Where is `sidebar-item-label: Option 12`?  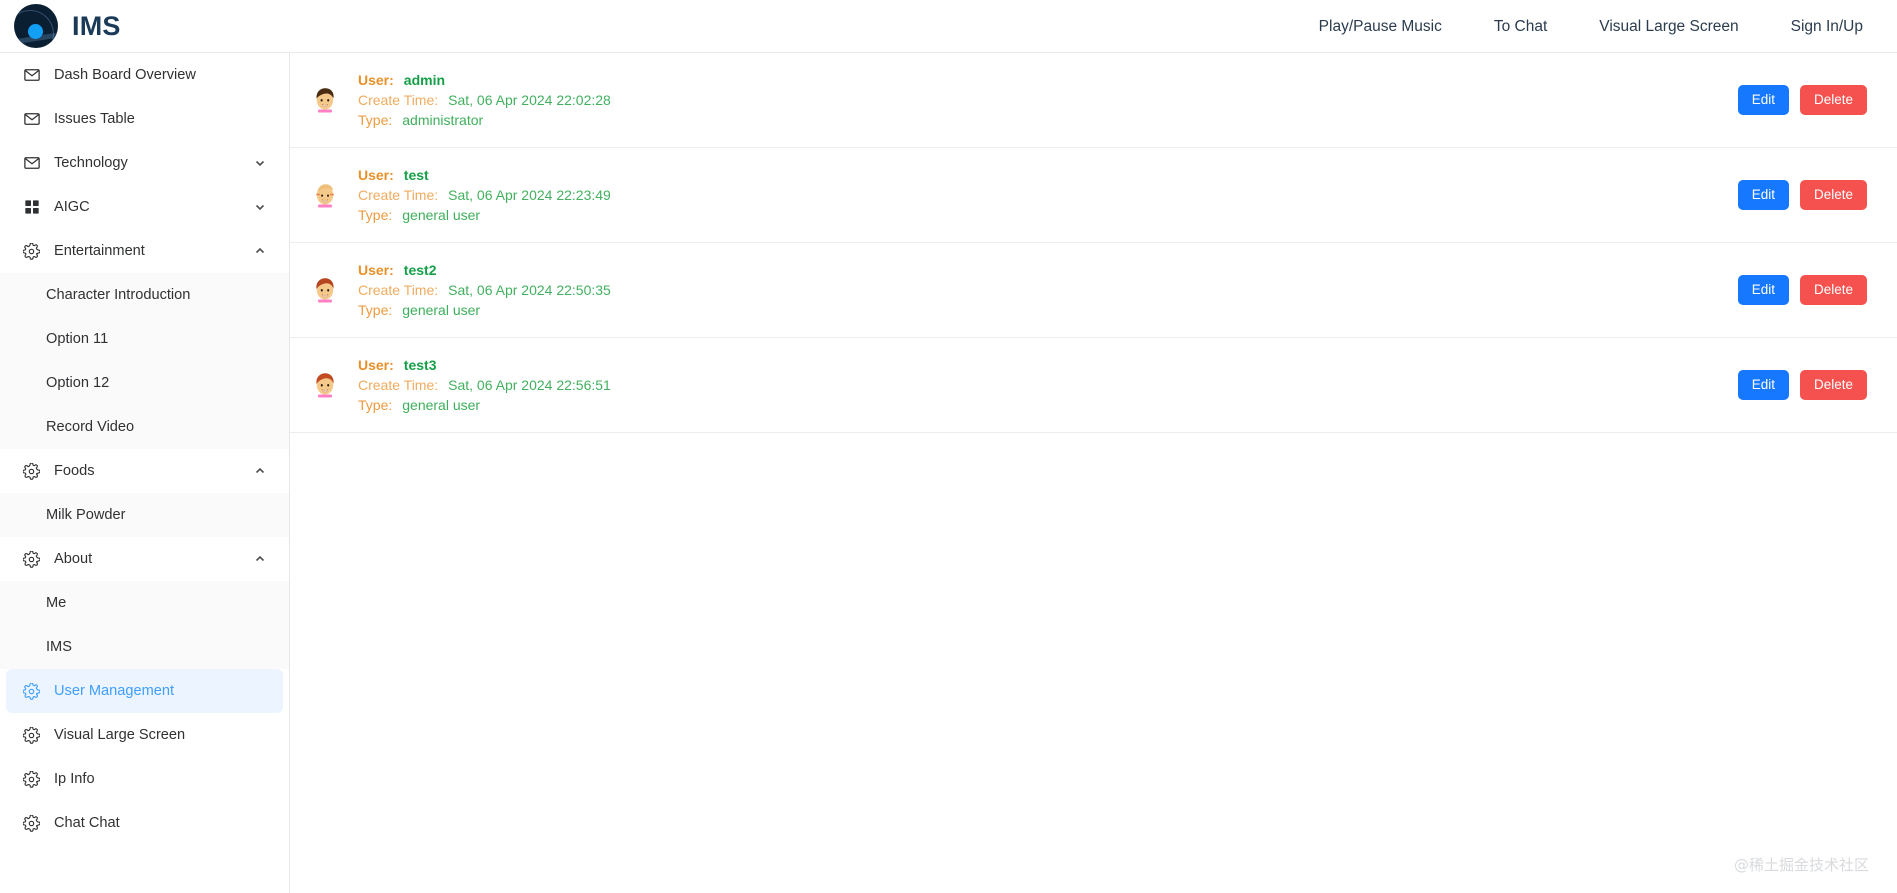
sidebar-item-label: Option 12 is located at coordinates (78, 383).